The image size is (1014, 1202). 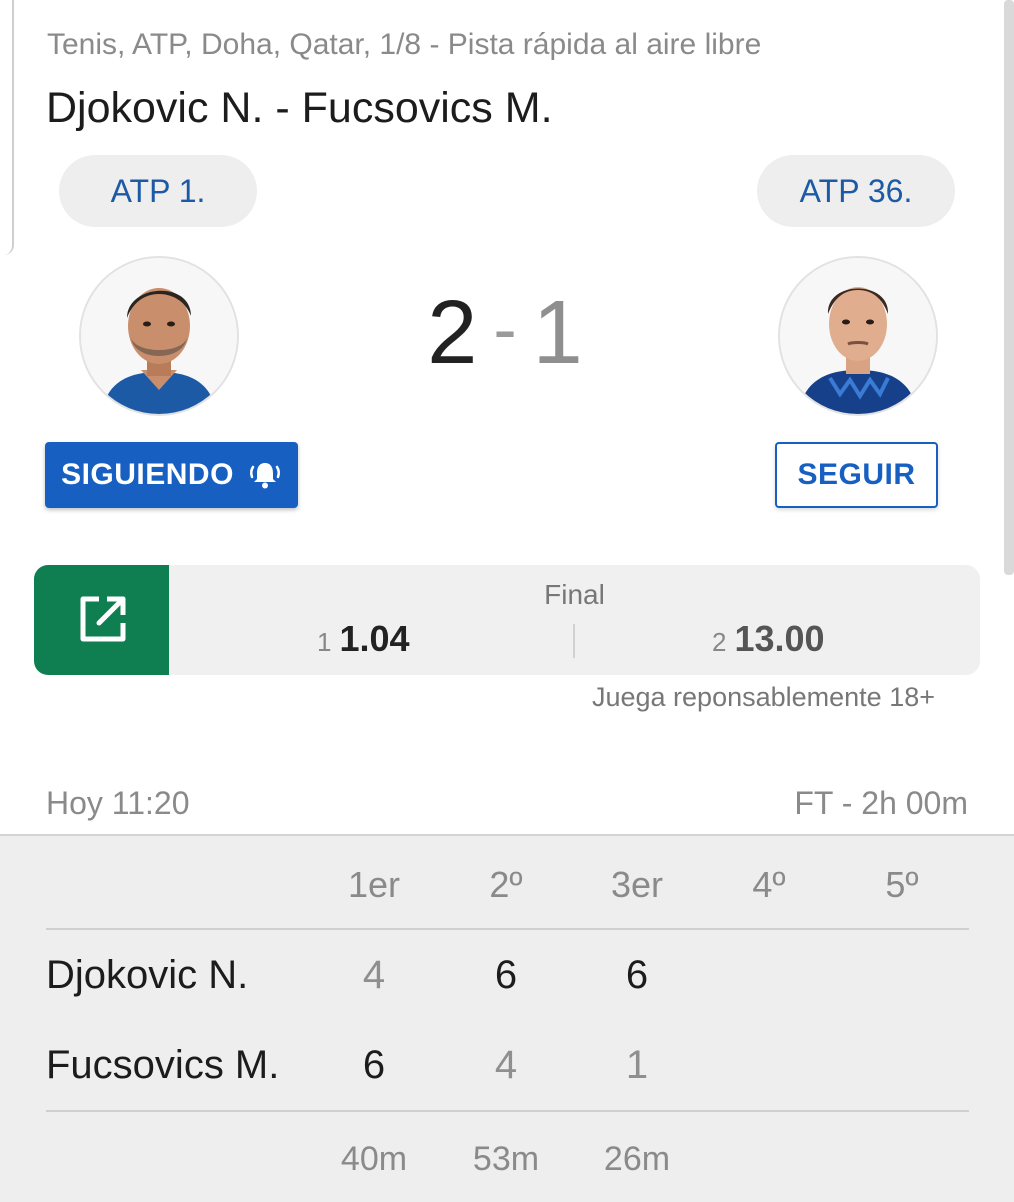 What do you see at coordinates (452, 333) in the screenshot?
I see `home-sets-won: 2` at bounding box center [452, 333].